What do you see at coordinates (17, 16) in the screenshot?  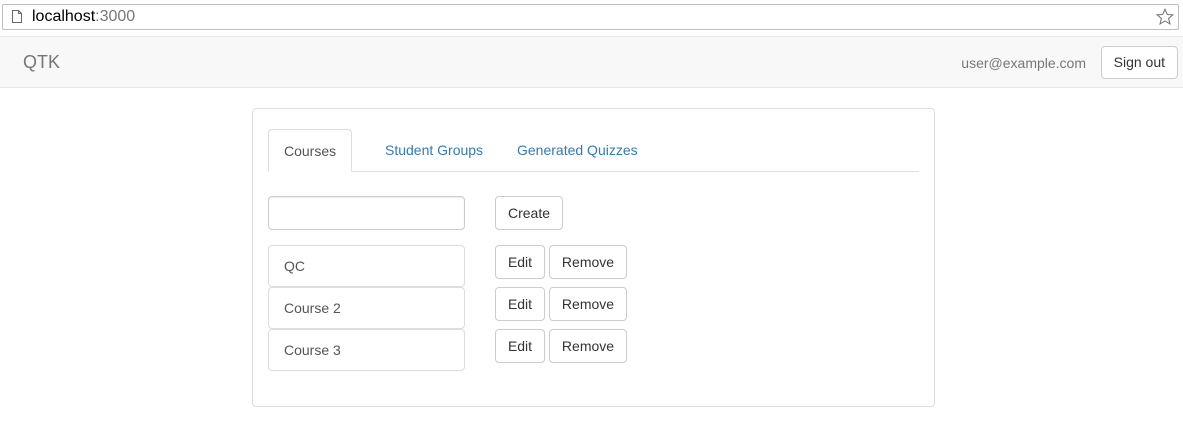 I see `page-icon` at bounding box center [17, 16].